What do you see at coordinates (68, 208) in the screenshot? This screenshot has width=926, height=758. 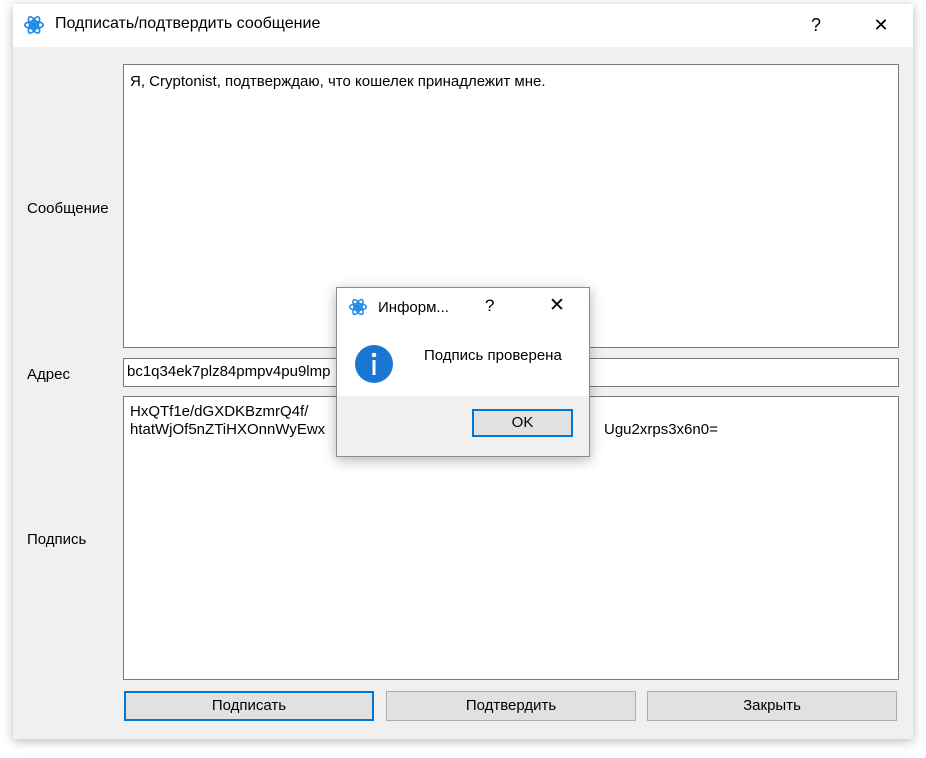 I see `message-label: Сообщение` at bounding box center [68, 208].